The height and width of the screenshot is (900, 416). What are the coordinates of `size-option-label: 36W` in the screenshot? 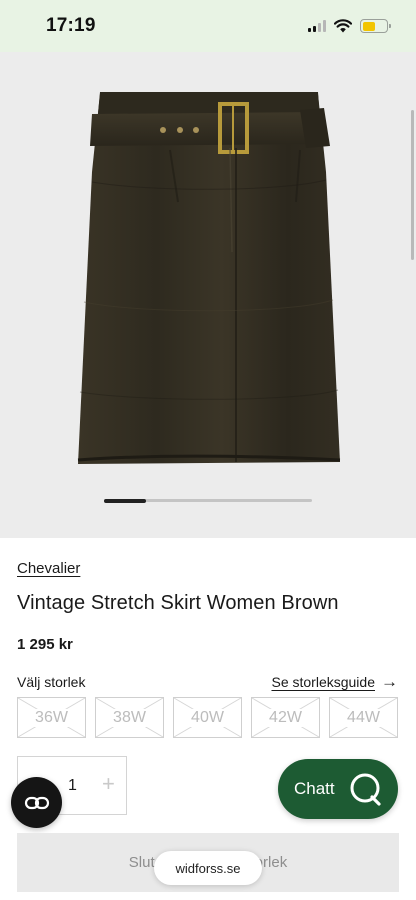 It's located at (51, 717).